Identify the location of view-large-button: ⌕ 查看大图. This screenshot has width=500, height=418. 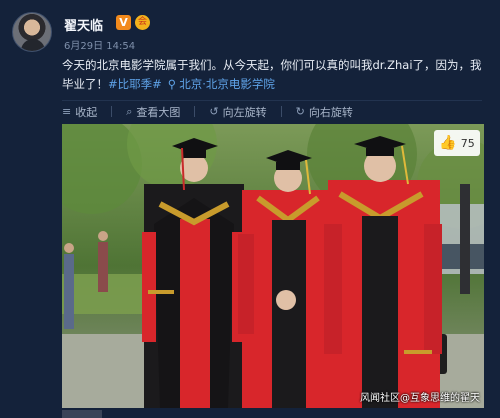
(153, 112).